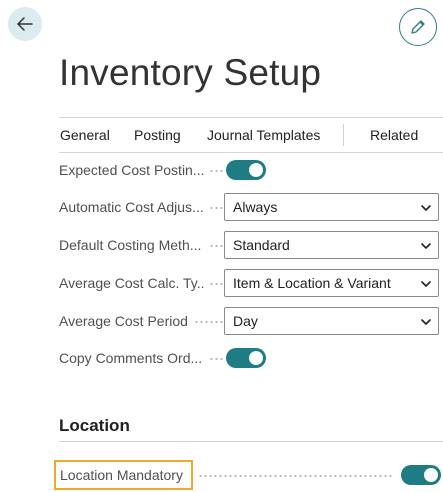 The width and height of the screenshot is (443, 492). What do you see at coordinates (245, 321) in the screenshot?
I see `select-value: Day` at bounding box center [245, 321].